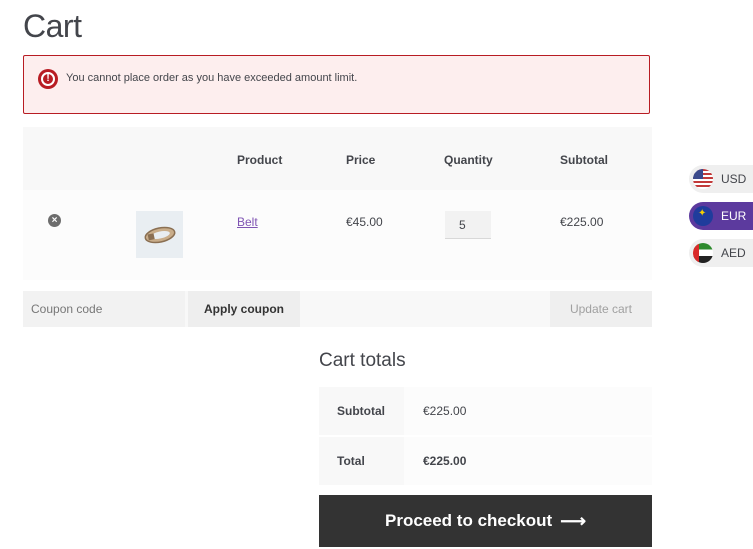 This screenshot has width=753, height=549. I want to click on product-link: Belt, so click(247, 222).